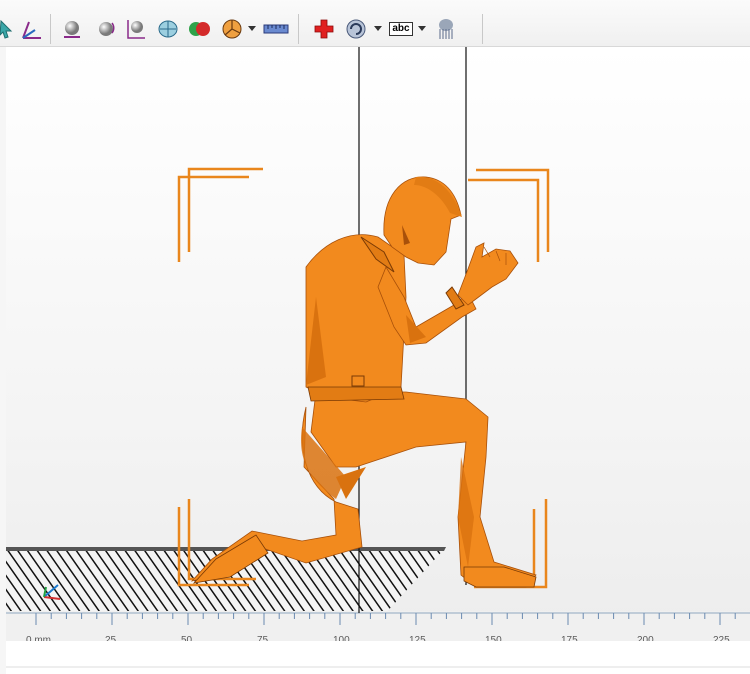 This screenshot has width=750, height=674. I want to click on scale-object-icon, so click(136, 29).